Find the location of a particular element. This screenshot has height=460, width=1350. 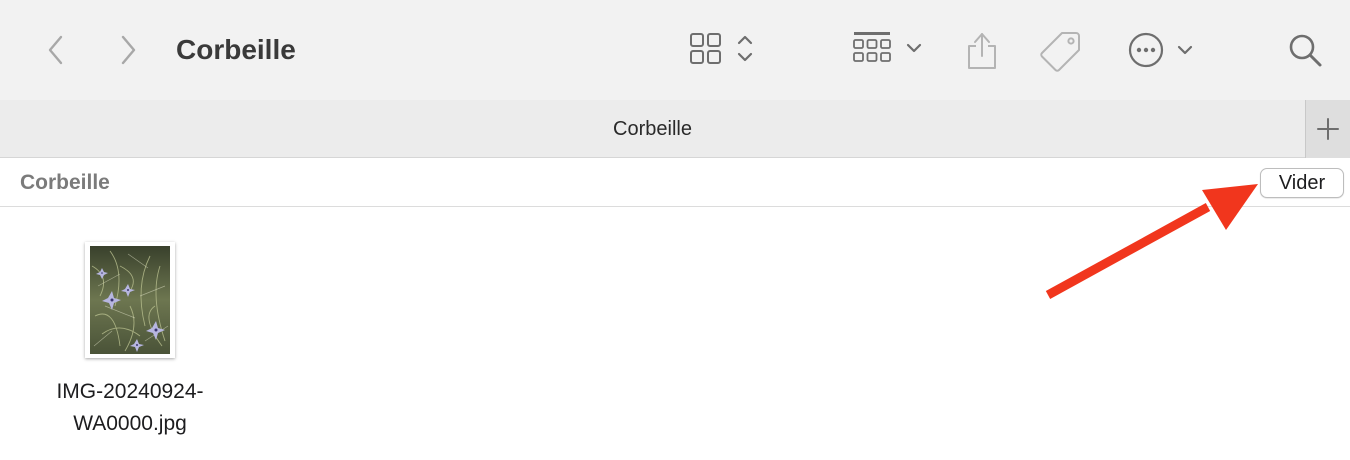

window-title: Corbeille is located at coordinates (236, 49).